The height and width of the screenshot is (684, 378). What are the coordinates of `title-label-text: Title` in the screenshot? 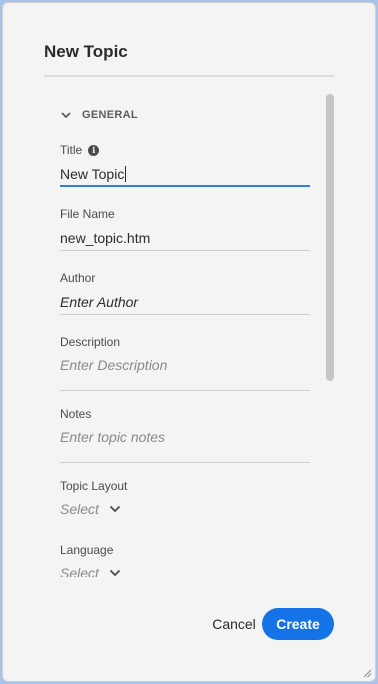 It's located at (71, 150).